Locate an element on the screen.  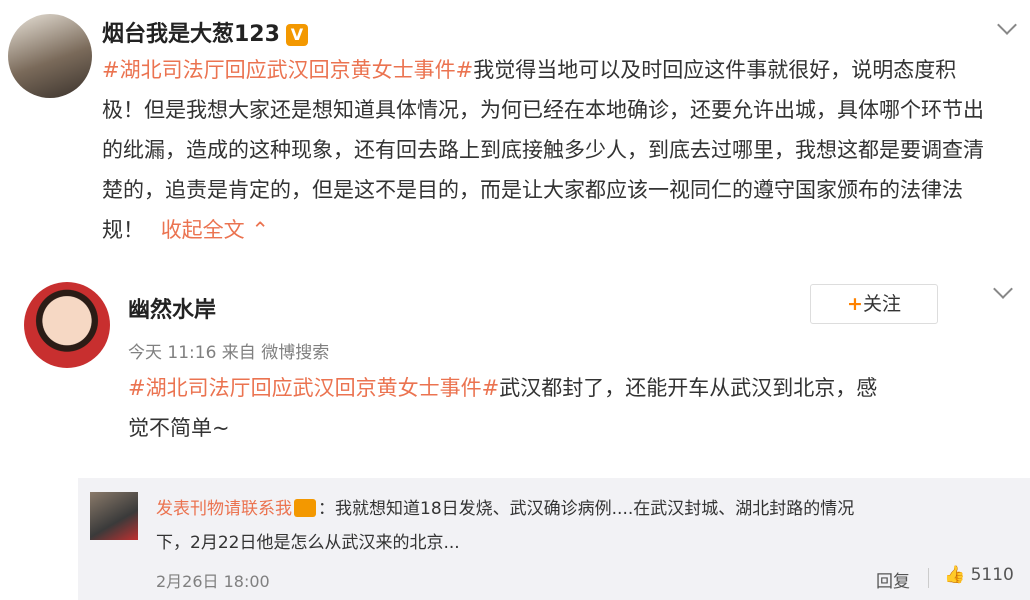
divider is located at coordinates (928, 578).